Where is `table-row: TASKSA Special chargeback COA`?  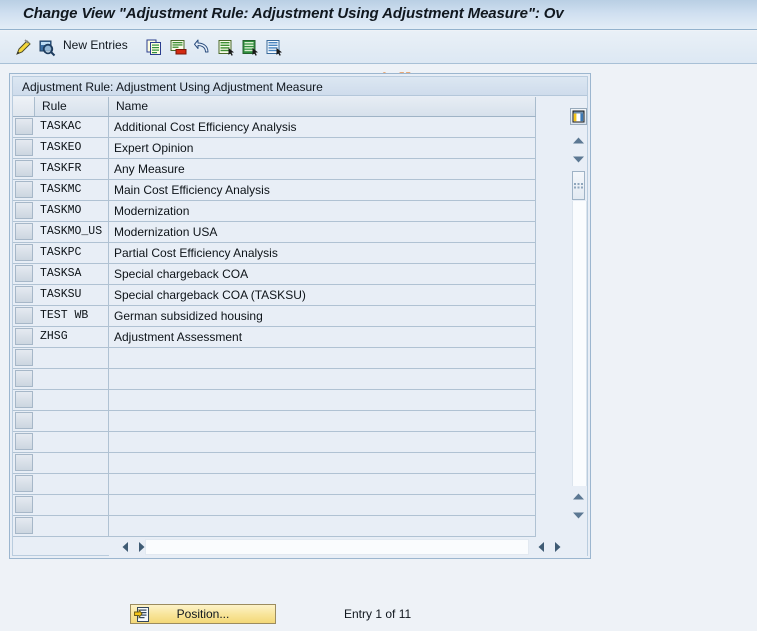 table-row: TASKSA Special chargeback COA is located at coordinates (274, 274).